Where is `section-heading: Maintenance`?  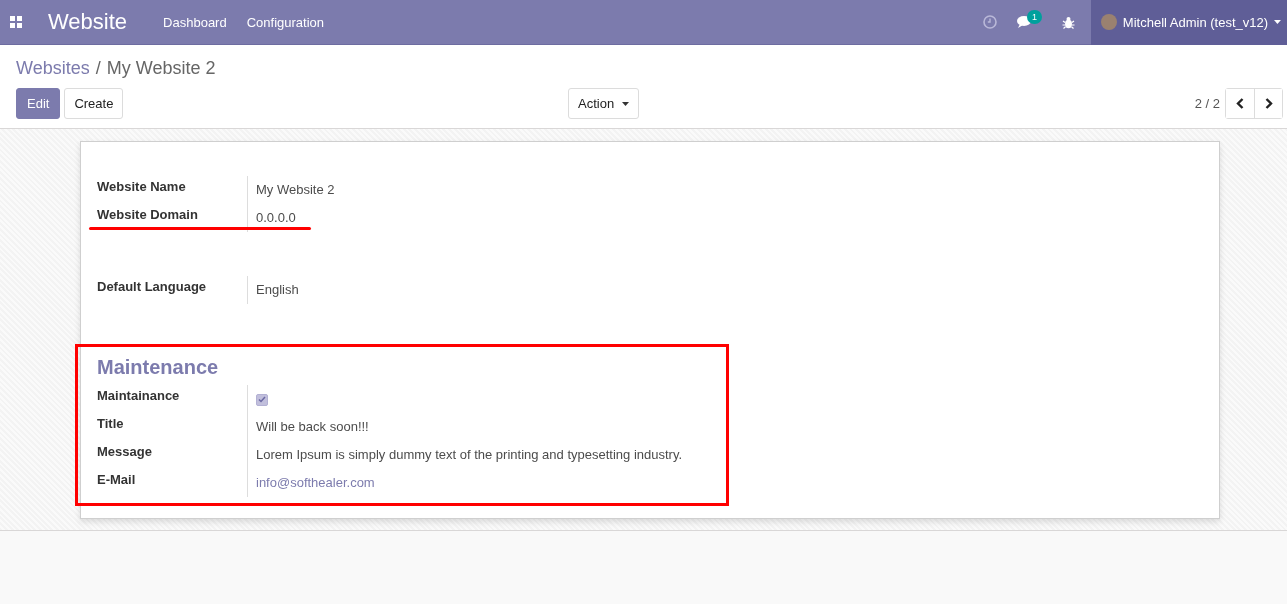
section-heading: Maintenance is located at coordinates (158, 367).